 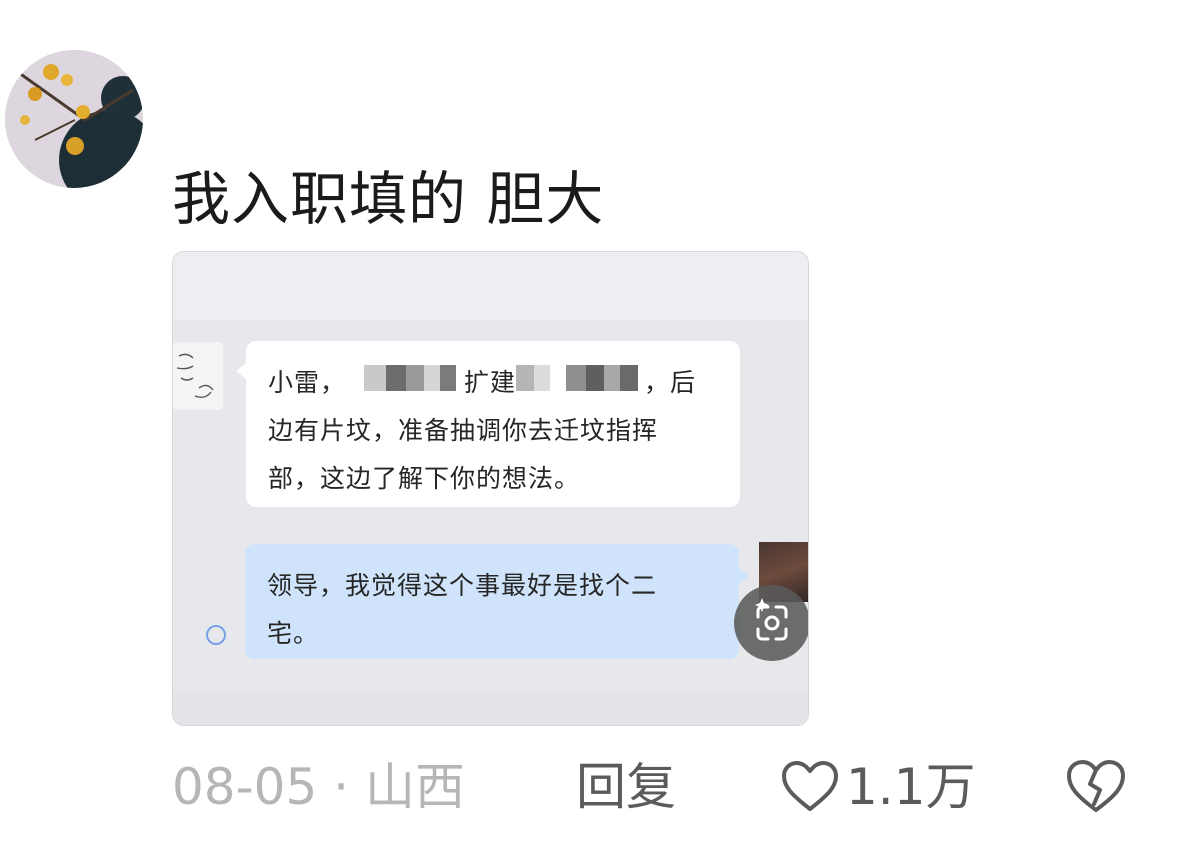 I want to click on like-button: 1.1万, so click(x=878, y=787).